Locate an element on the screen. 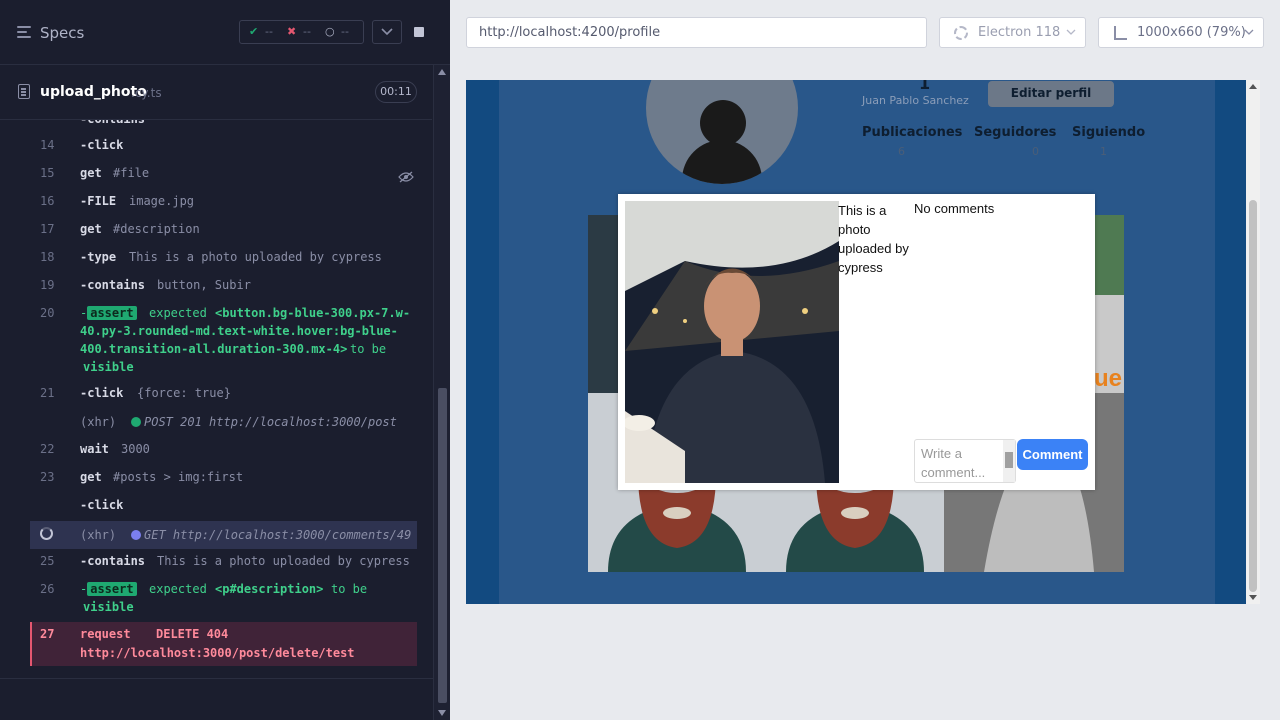 The width and height of the screenshot is (1280, 720). url-bar: http://localhost:4200/profile is located at coordinates (696, 32).